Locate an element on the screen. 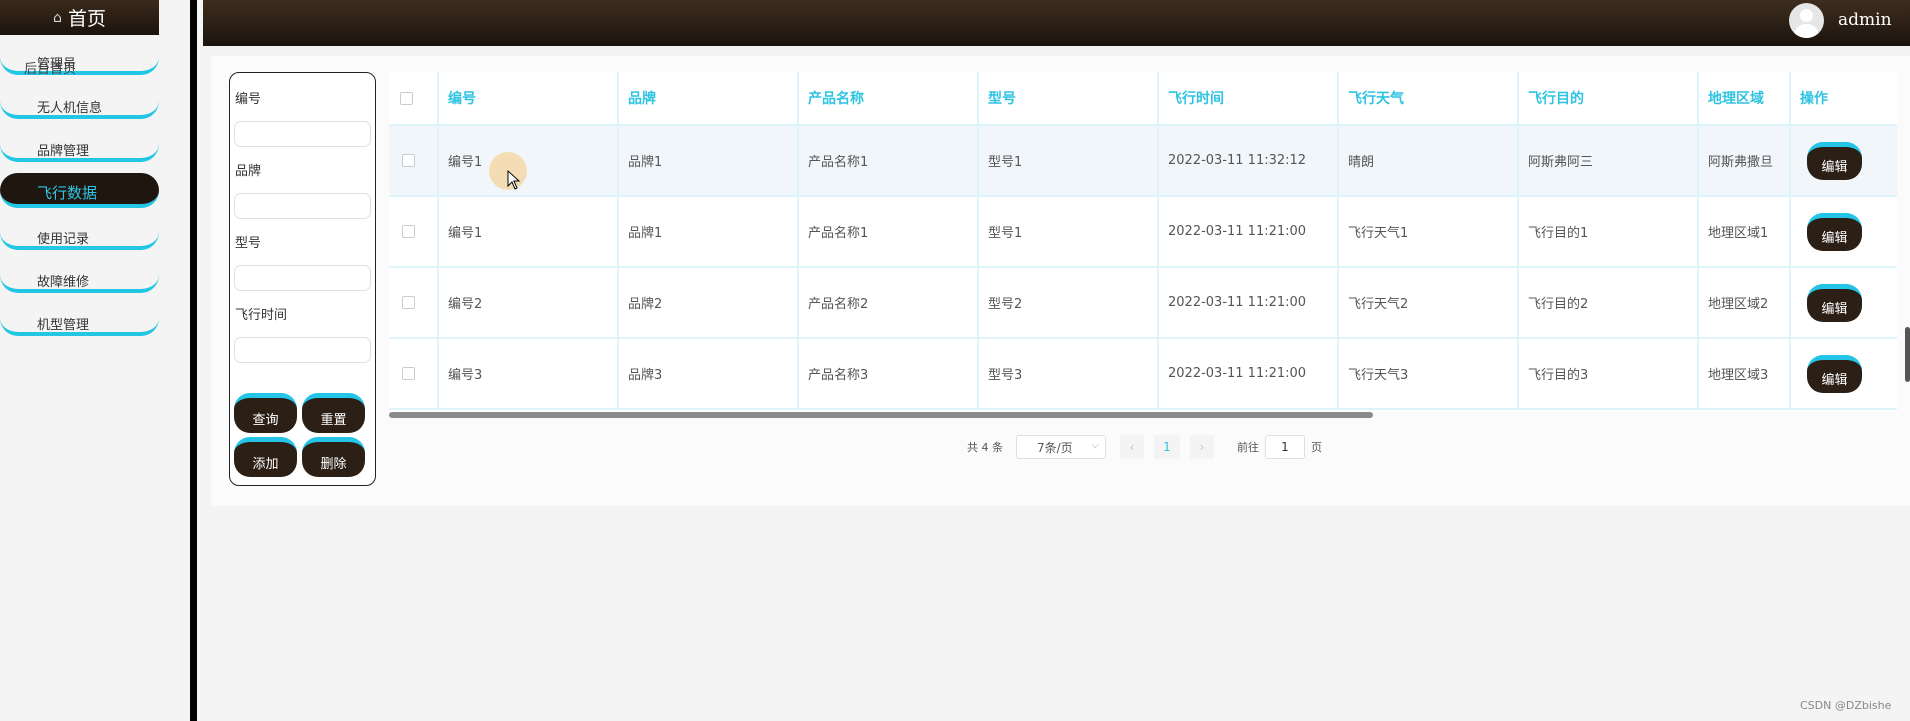 This screenshot has width=1910, height=721. column-header: 飞行目的 is located at coordinates (1607, 98).